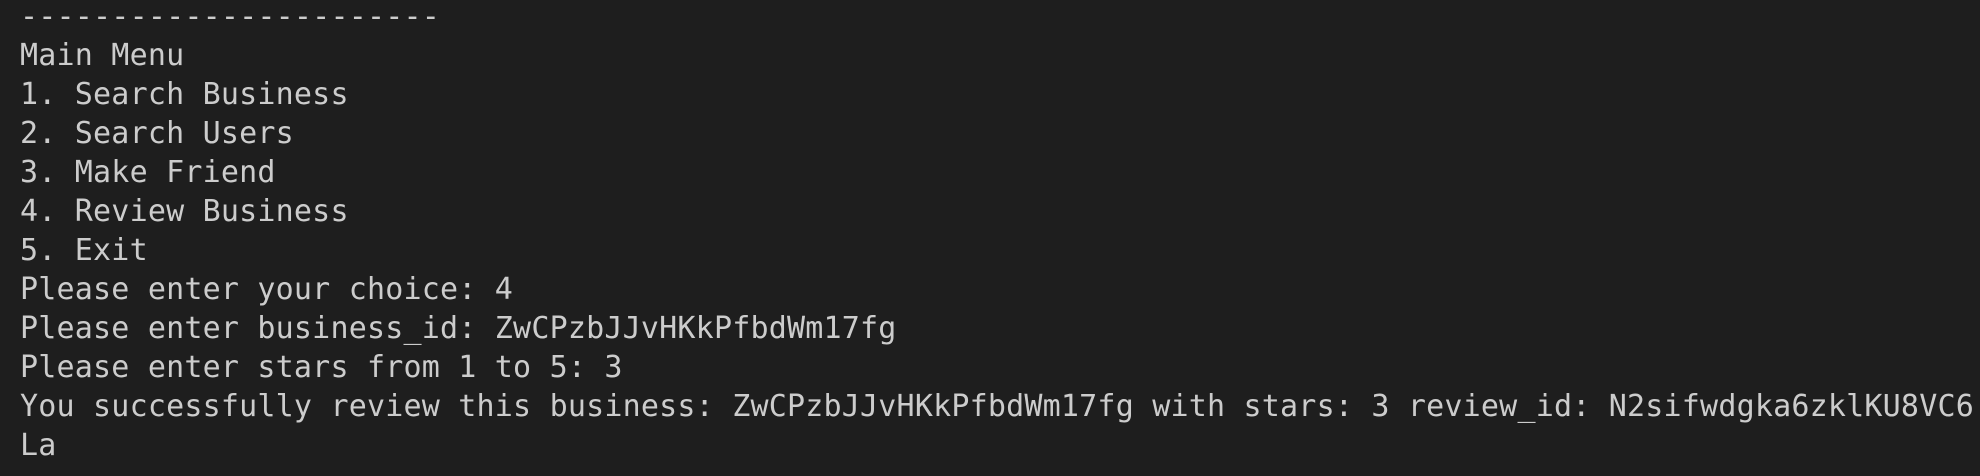 The width and height of the screenshot is (1980, 476). I want to click on menu-option-make-friend: 3. Make Friend, so click(148, 172).